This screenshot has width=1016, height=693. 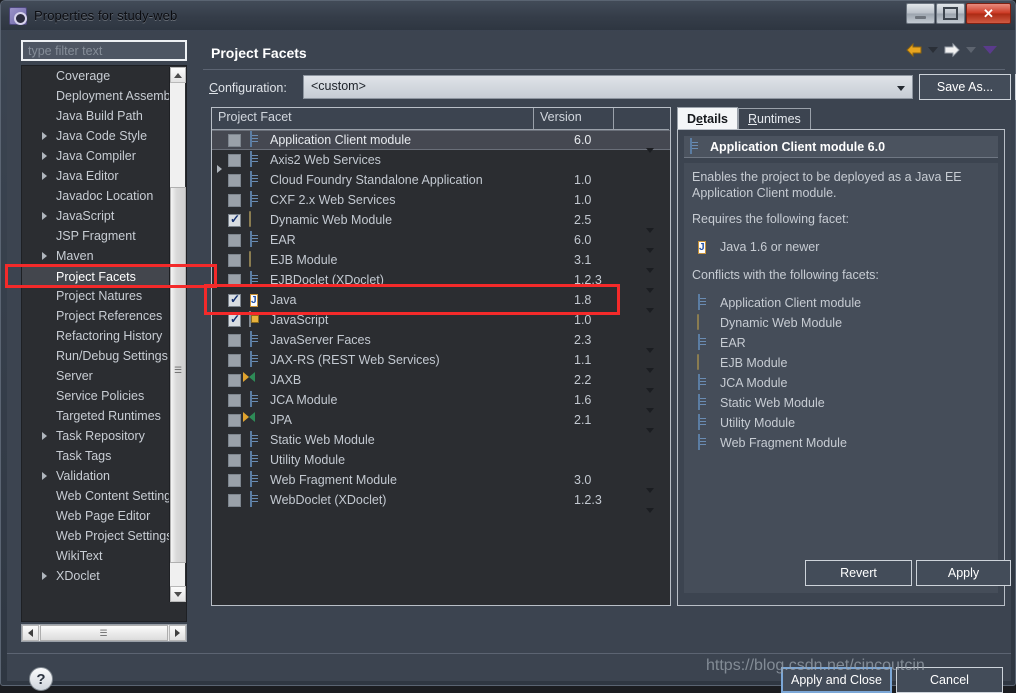 What do you see at coordinates (441, 440) in the screenshot?
I see `table-row: Static Web Module` at bounding box center [441, 440].